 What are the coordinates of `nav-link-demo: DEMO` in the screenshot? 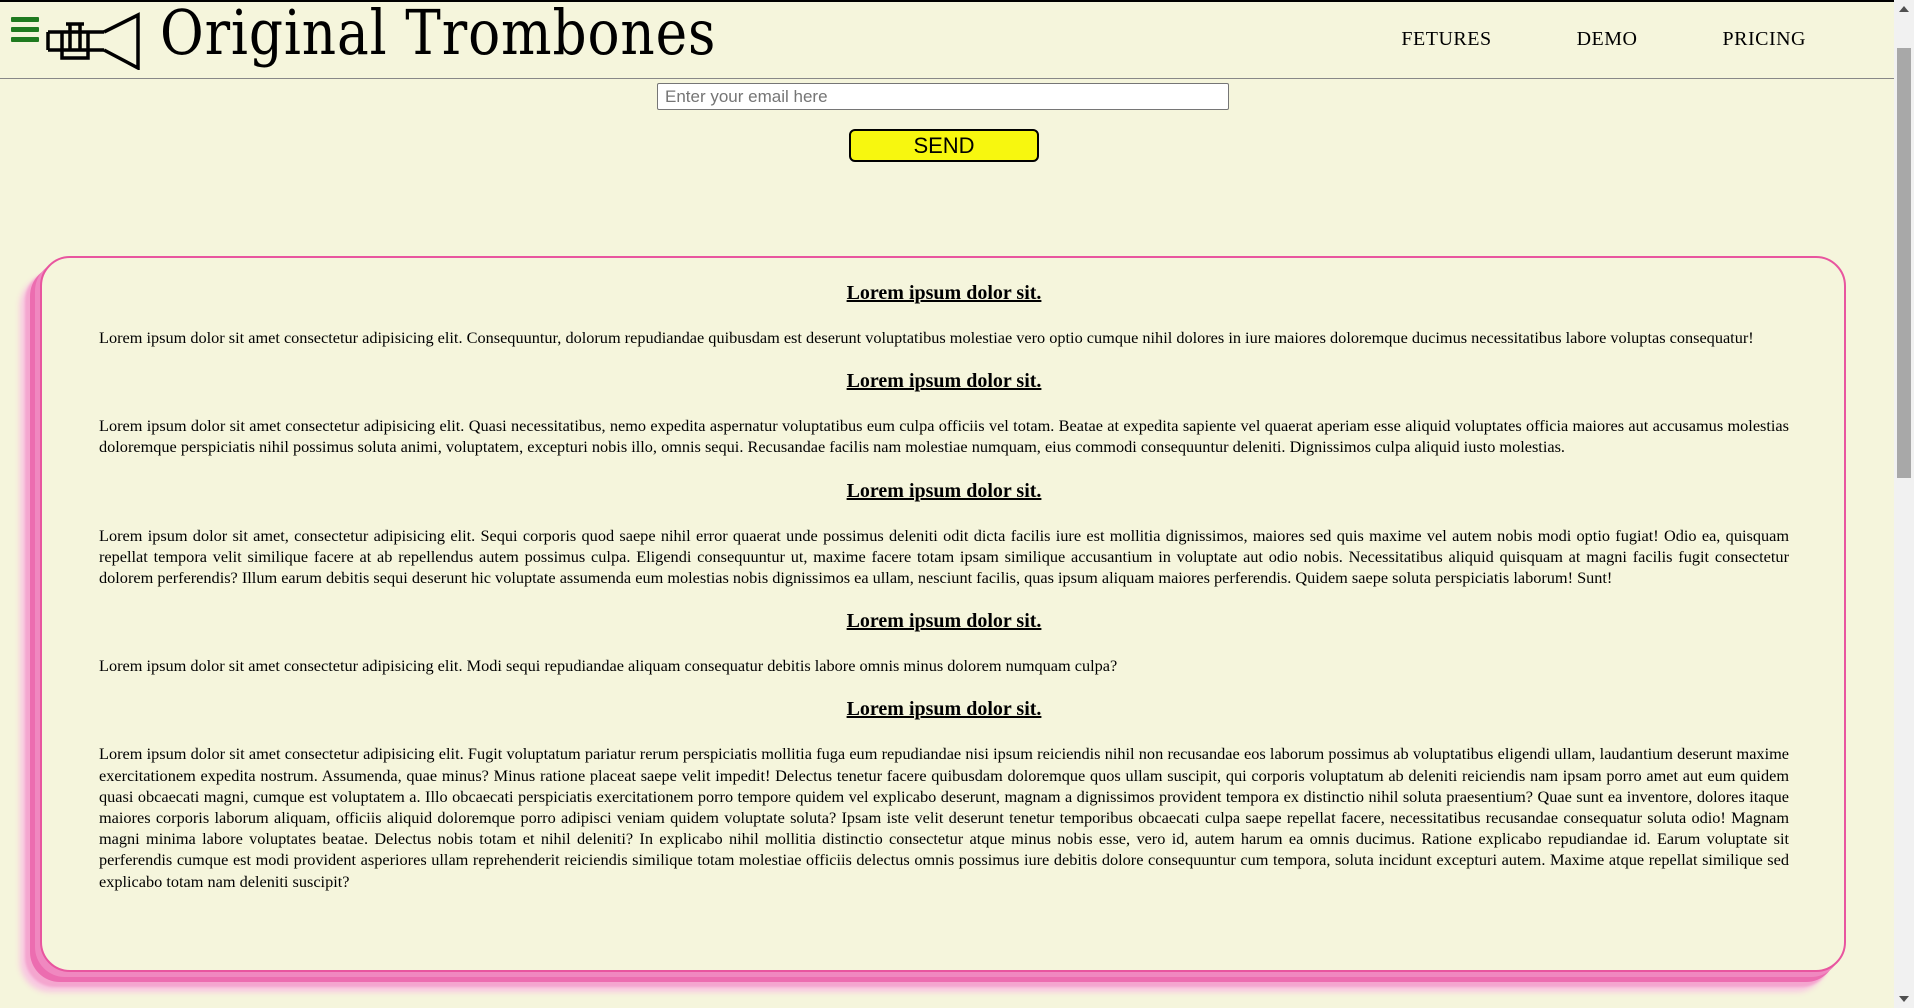 It's located at (1607, 39).